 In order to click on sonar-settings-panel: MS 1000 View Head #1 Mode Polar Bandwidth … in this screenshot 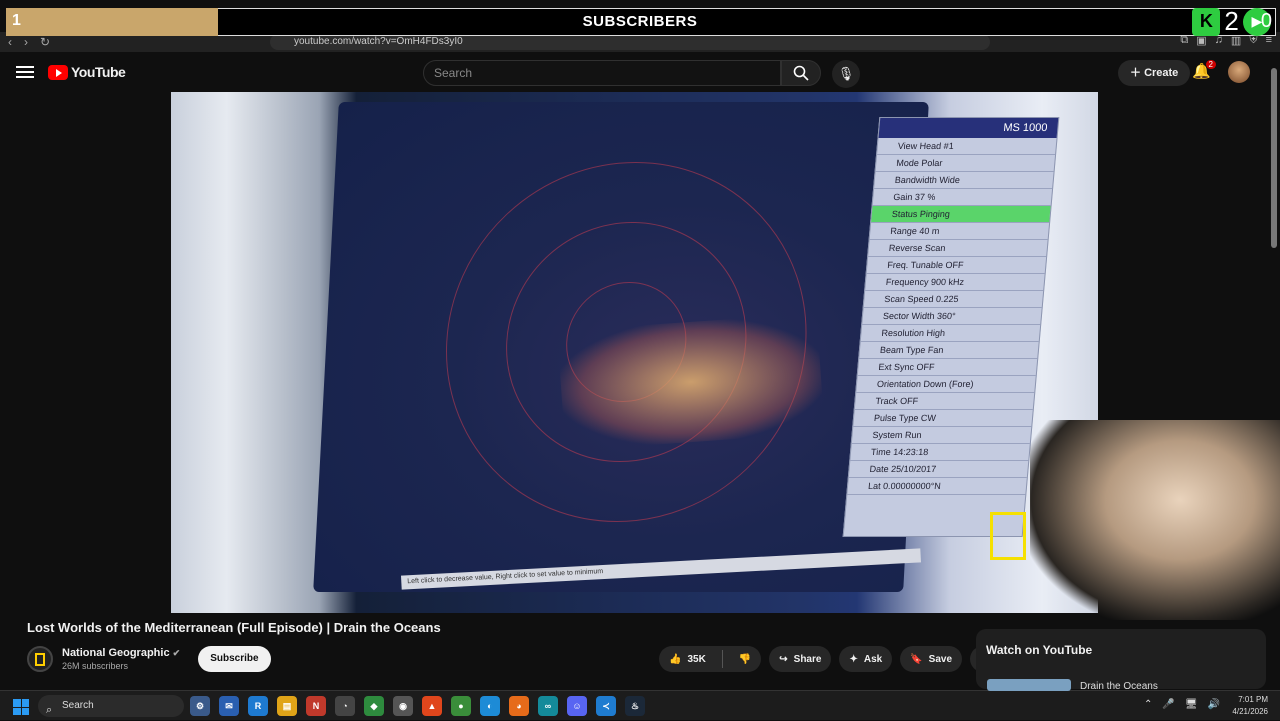, I will do `click(951, 327)`.